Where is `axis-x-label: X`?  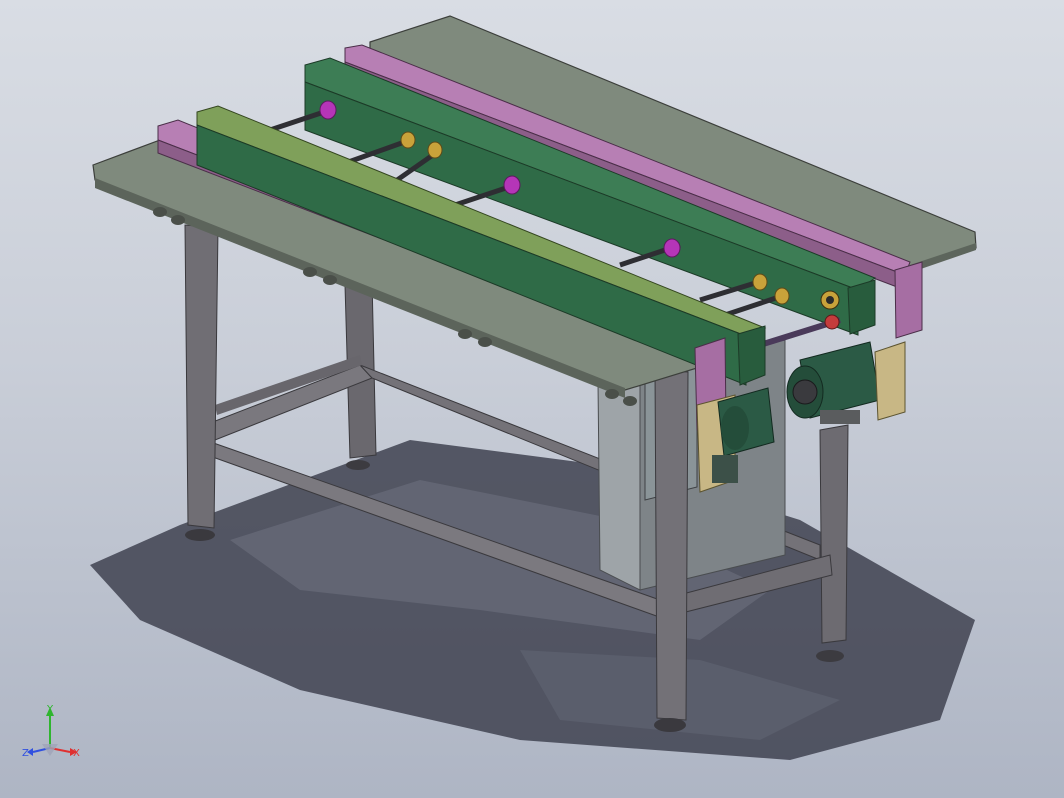 axis-x-label: X is located at coordinates (76, 753).